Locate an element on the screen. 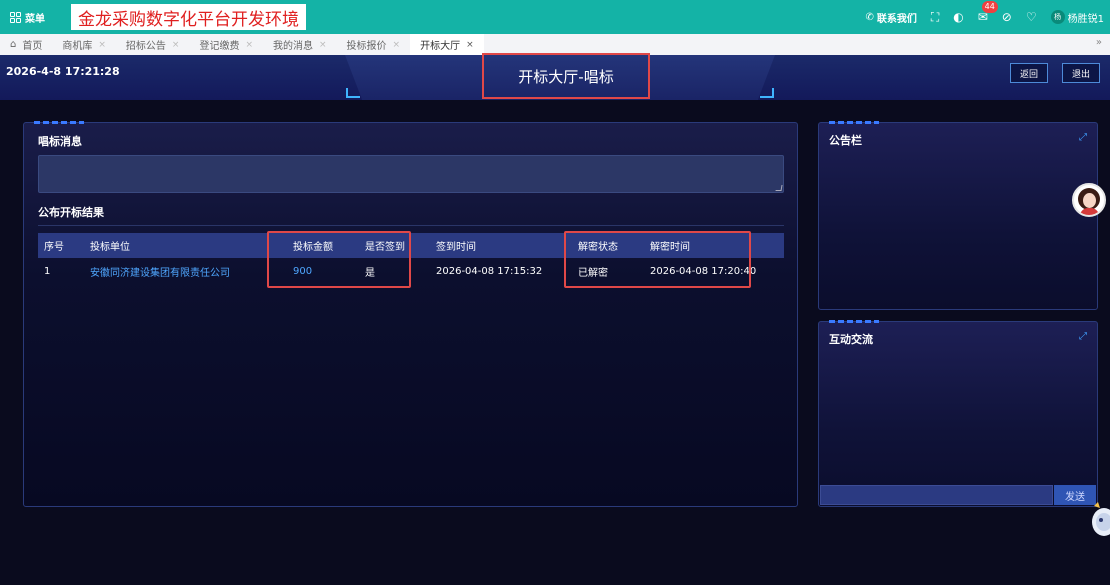 The image size is (1110, 585). top-right-tools: ✆ 联系我们 ⛶ ◐ ✉ 44 ⊘ ♡ 杨 杨胜锐1 is located at coordinates (984, 17).